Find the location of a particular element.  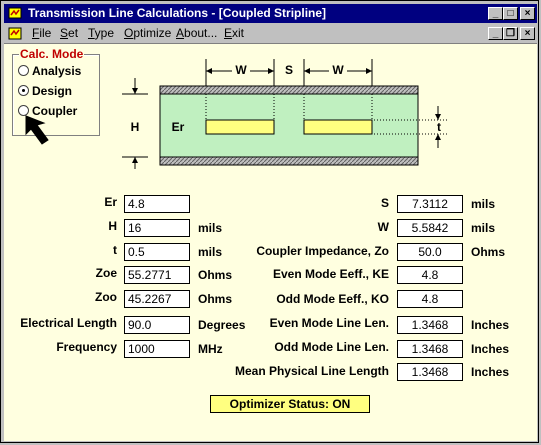

electrical-length-unit: Degrees is located at coordinates (222, 325).